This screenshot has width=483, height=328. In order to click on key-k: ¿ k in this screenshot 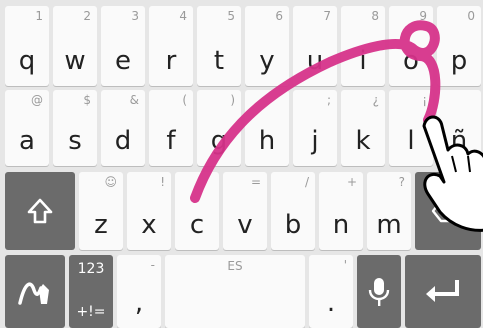, I will do `click(363, 128)`.